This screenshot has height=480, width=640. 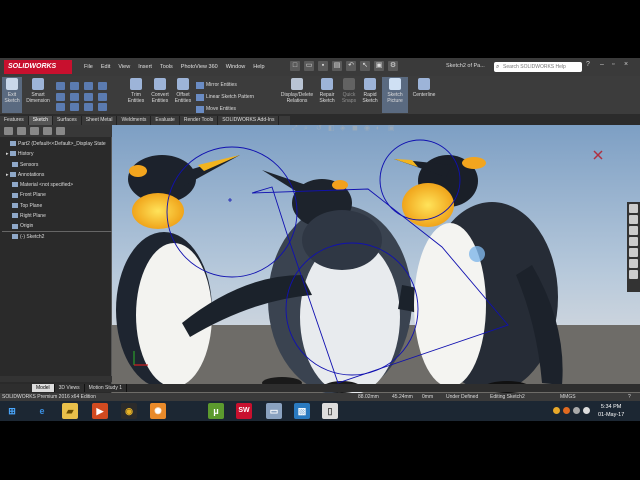 I want to click on text-tool-icon, so click(x=74, y=107).